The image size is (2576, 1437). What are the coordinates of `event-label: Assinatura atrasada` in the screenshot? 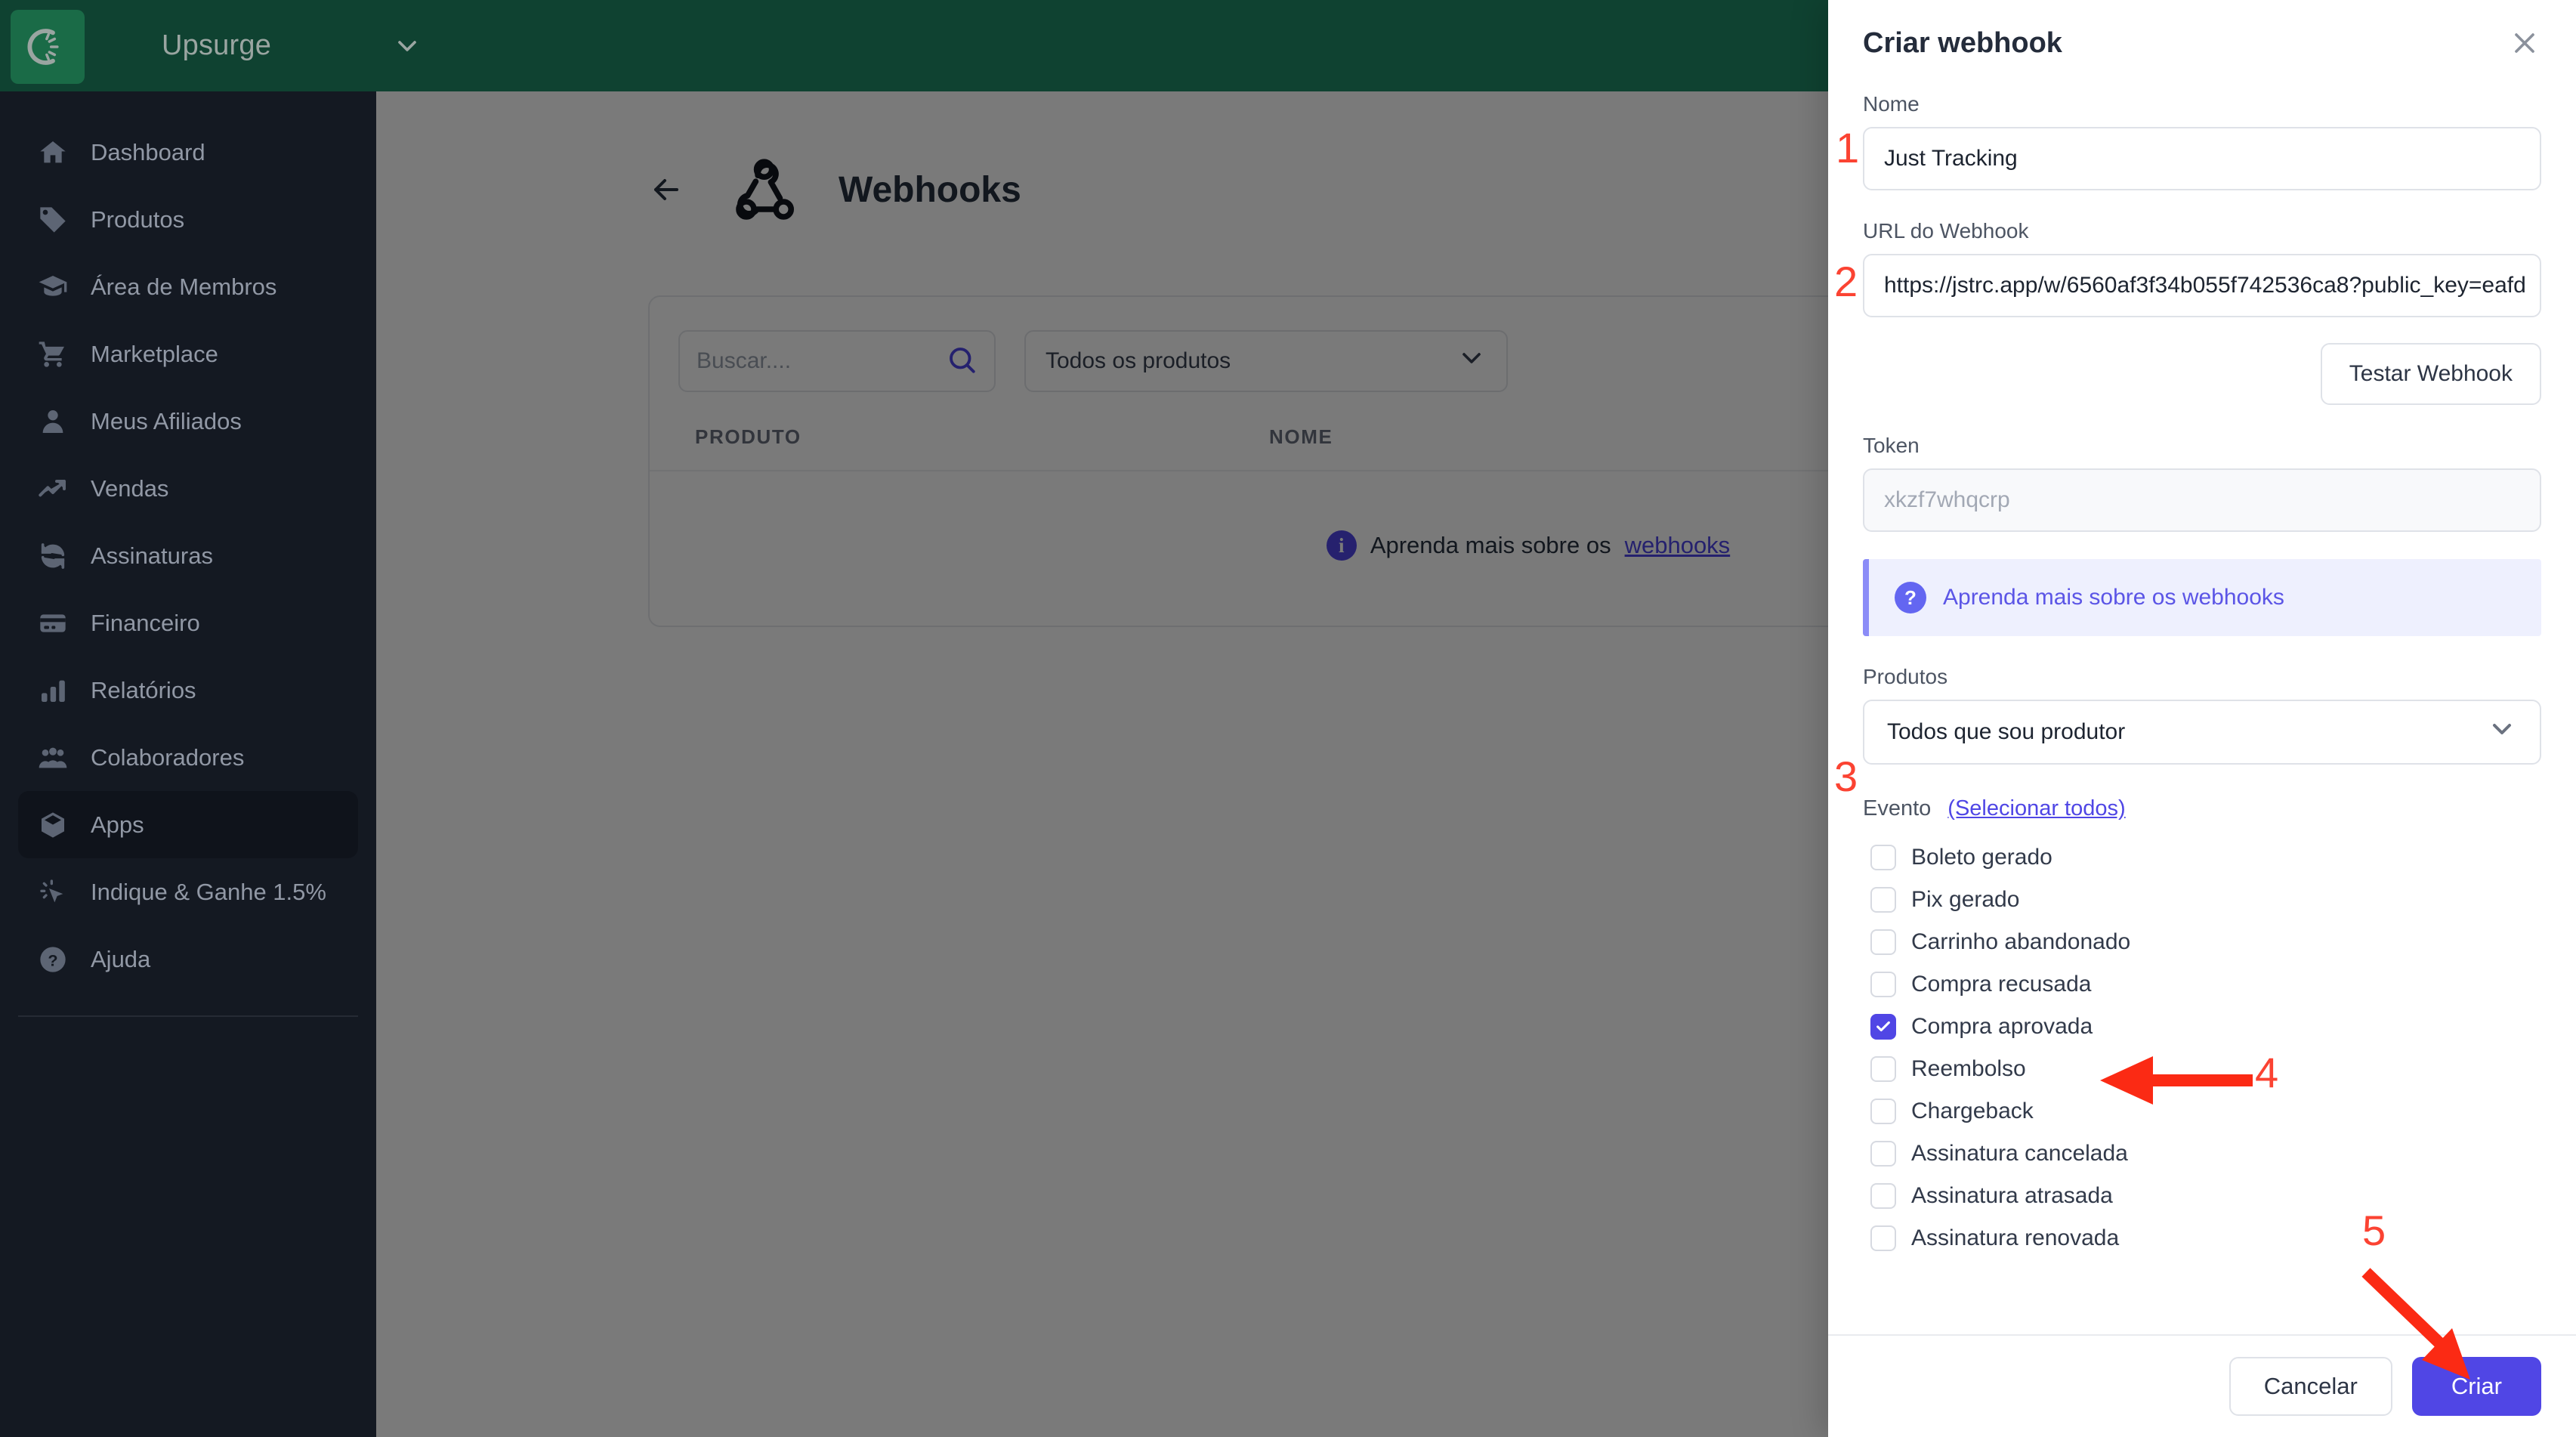 It's located at (2012, 1195).